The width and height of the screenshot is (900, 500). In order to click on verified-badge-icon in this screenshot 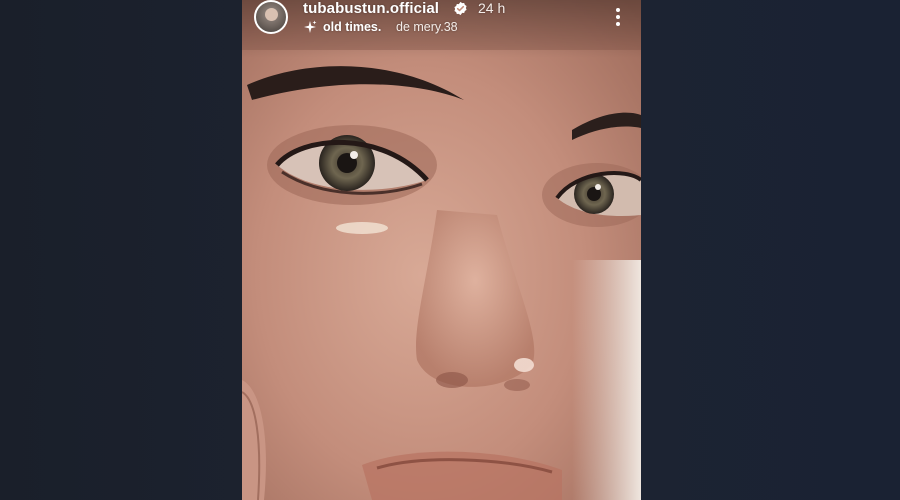, I will do `click(460, 8)`.